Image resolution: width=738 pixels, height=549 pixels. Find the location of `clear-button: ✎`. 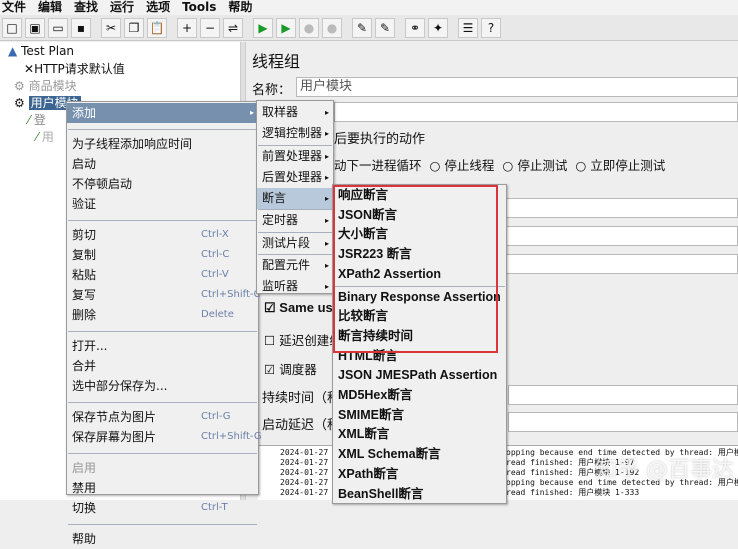

clear-button: ✎ is located at coordinates (362, 27).